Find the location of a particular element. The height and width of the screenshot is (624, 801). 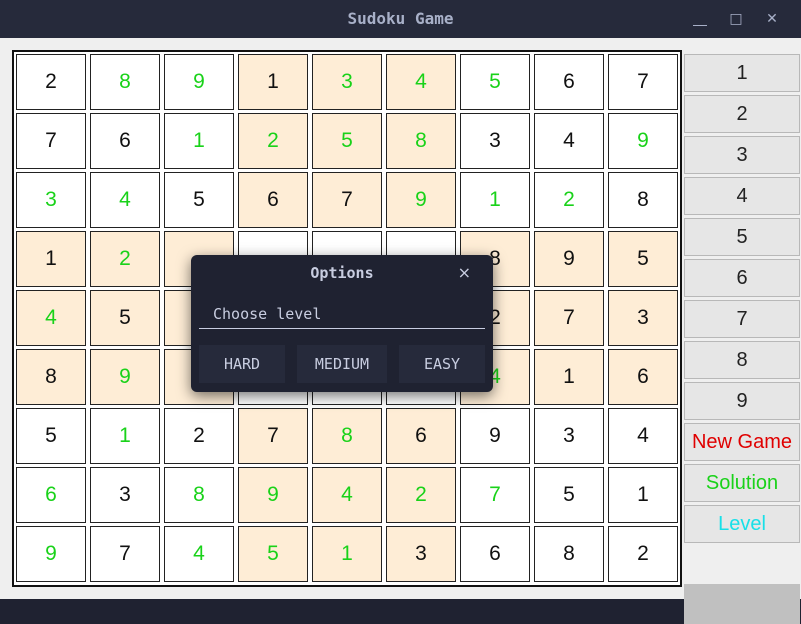

sudoku-cell-r7c5: 8 is located at coordinates (347, 436).